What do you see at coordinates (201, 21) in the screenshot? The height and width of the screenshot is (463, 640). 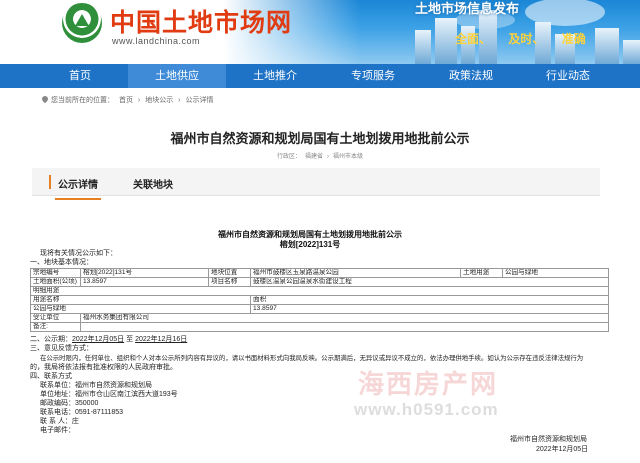 I see `site-title: 中国土地市场网` at bounding box center [201, 21].